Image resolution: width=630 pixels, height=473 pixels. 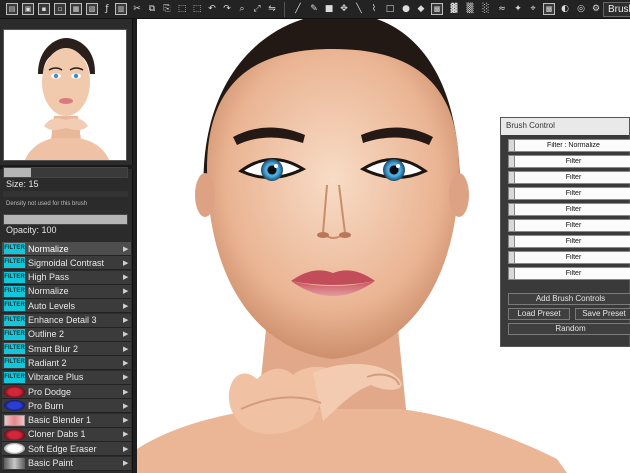 What do you see at coordinates (12, 9) in the screenshot?
I see `new-file-icon: ▤` at bounding box center [12, 9].